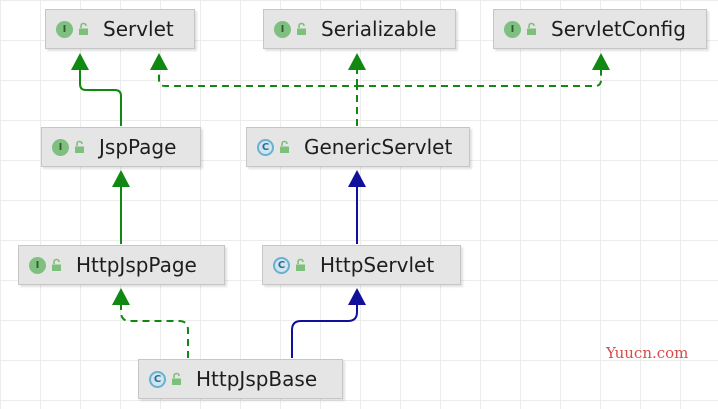 This screenshot has width=718, height=409. I want to click on node-serializable: I Serializable, so click(359, 29).